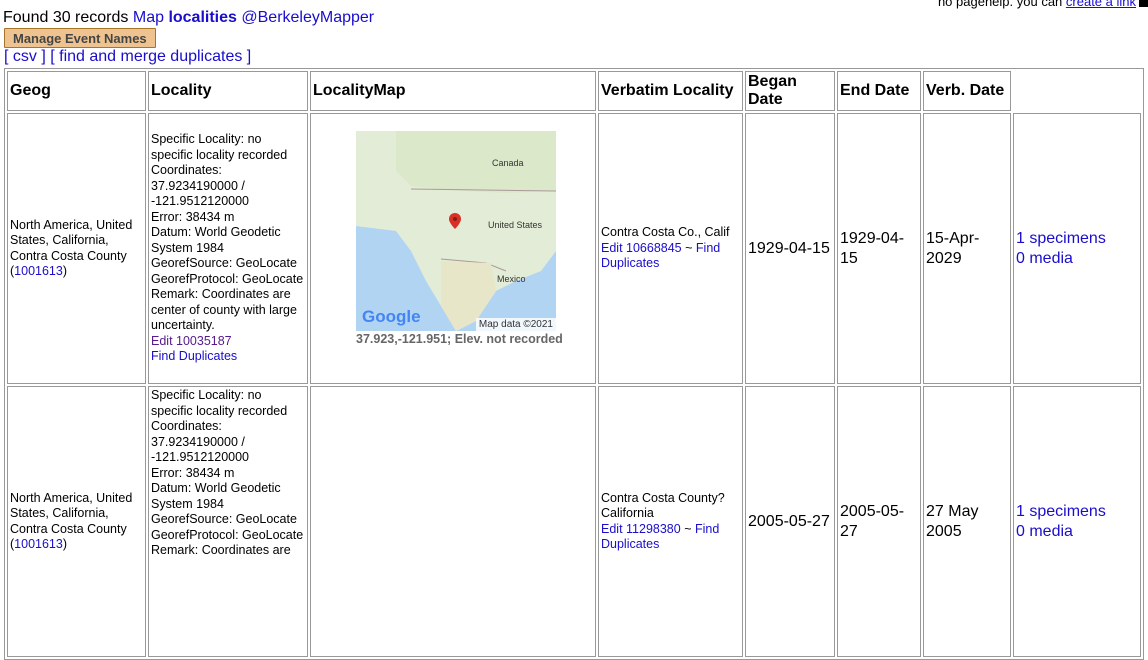  I want to click on pagehelp-text: no pagehelp. you can, so click(1000, 4).